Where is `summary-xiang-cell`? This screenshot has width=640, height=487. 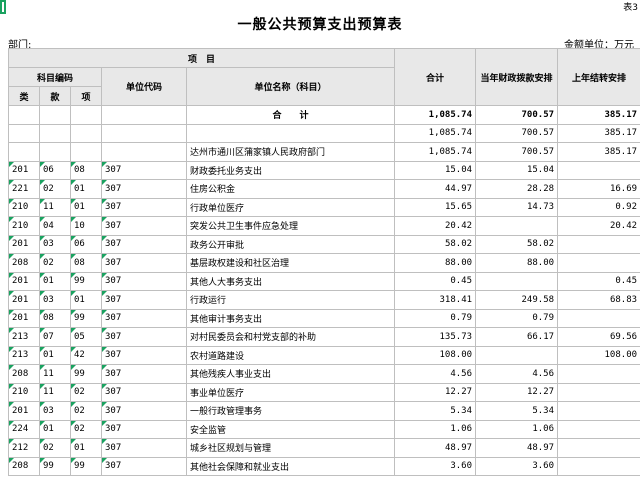
summary-xiang-cell is located at coordinates (86, 133).